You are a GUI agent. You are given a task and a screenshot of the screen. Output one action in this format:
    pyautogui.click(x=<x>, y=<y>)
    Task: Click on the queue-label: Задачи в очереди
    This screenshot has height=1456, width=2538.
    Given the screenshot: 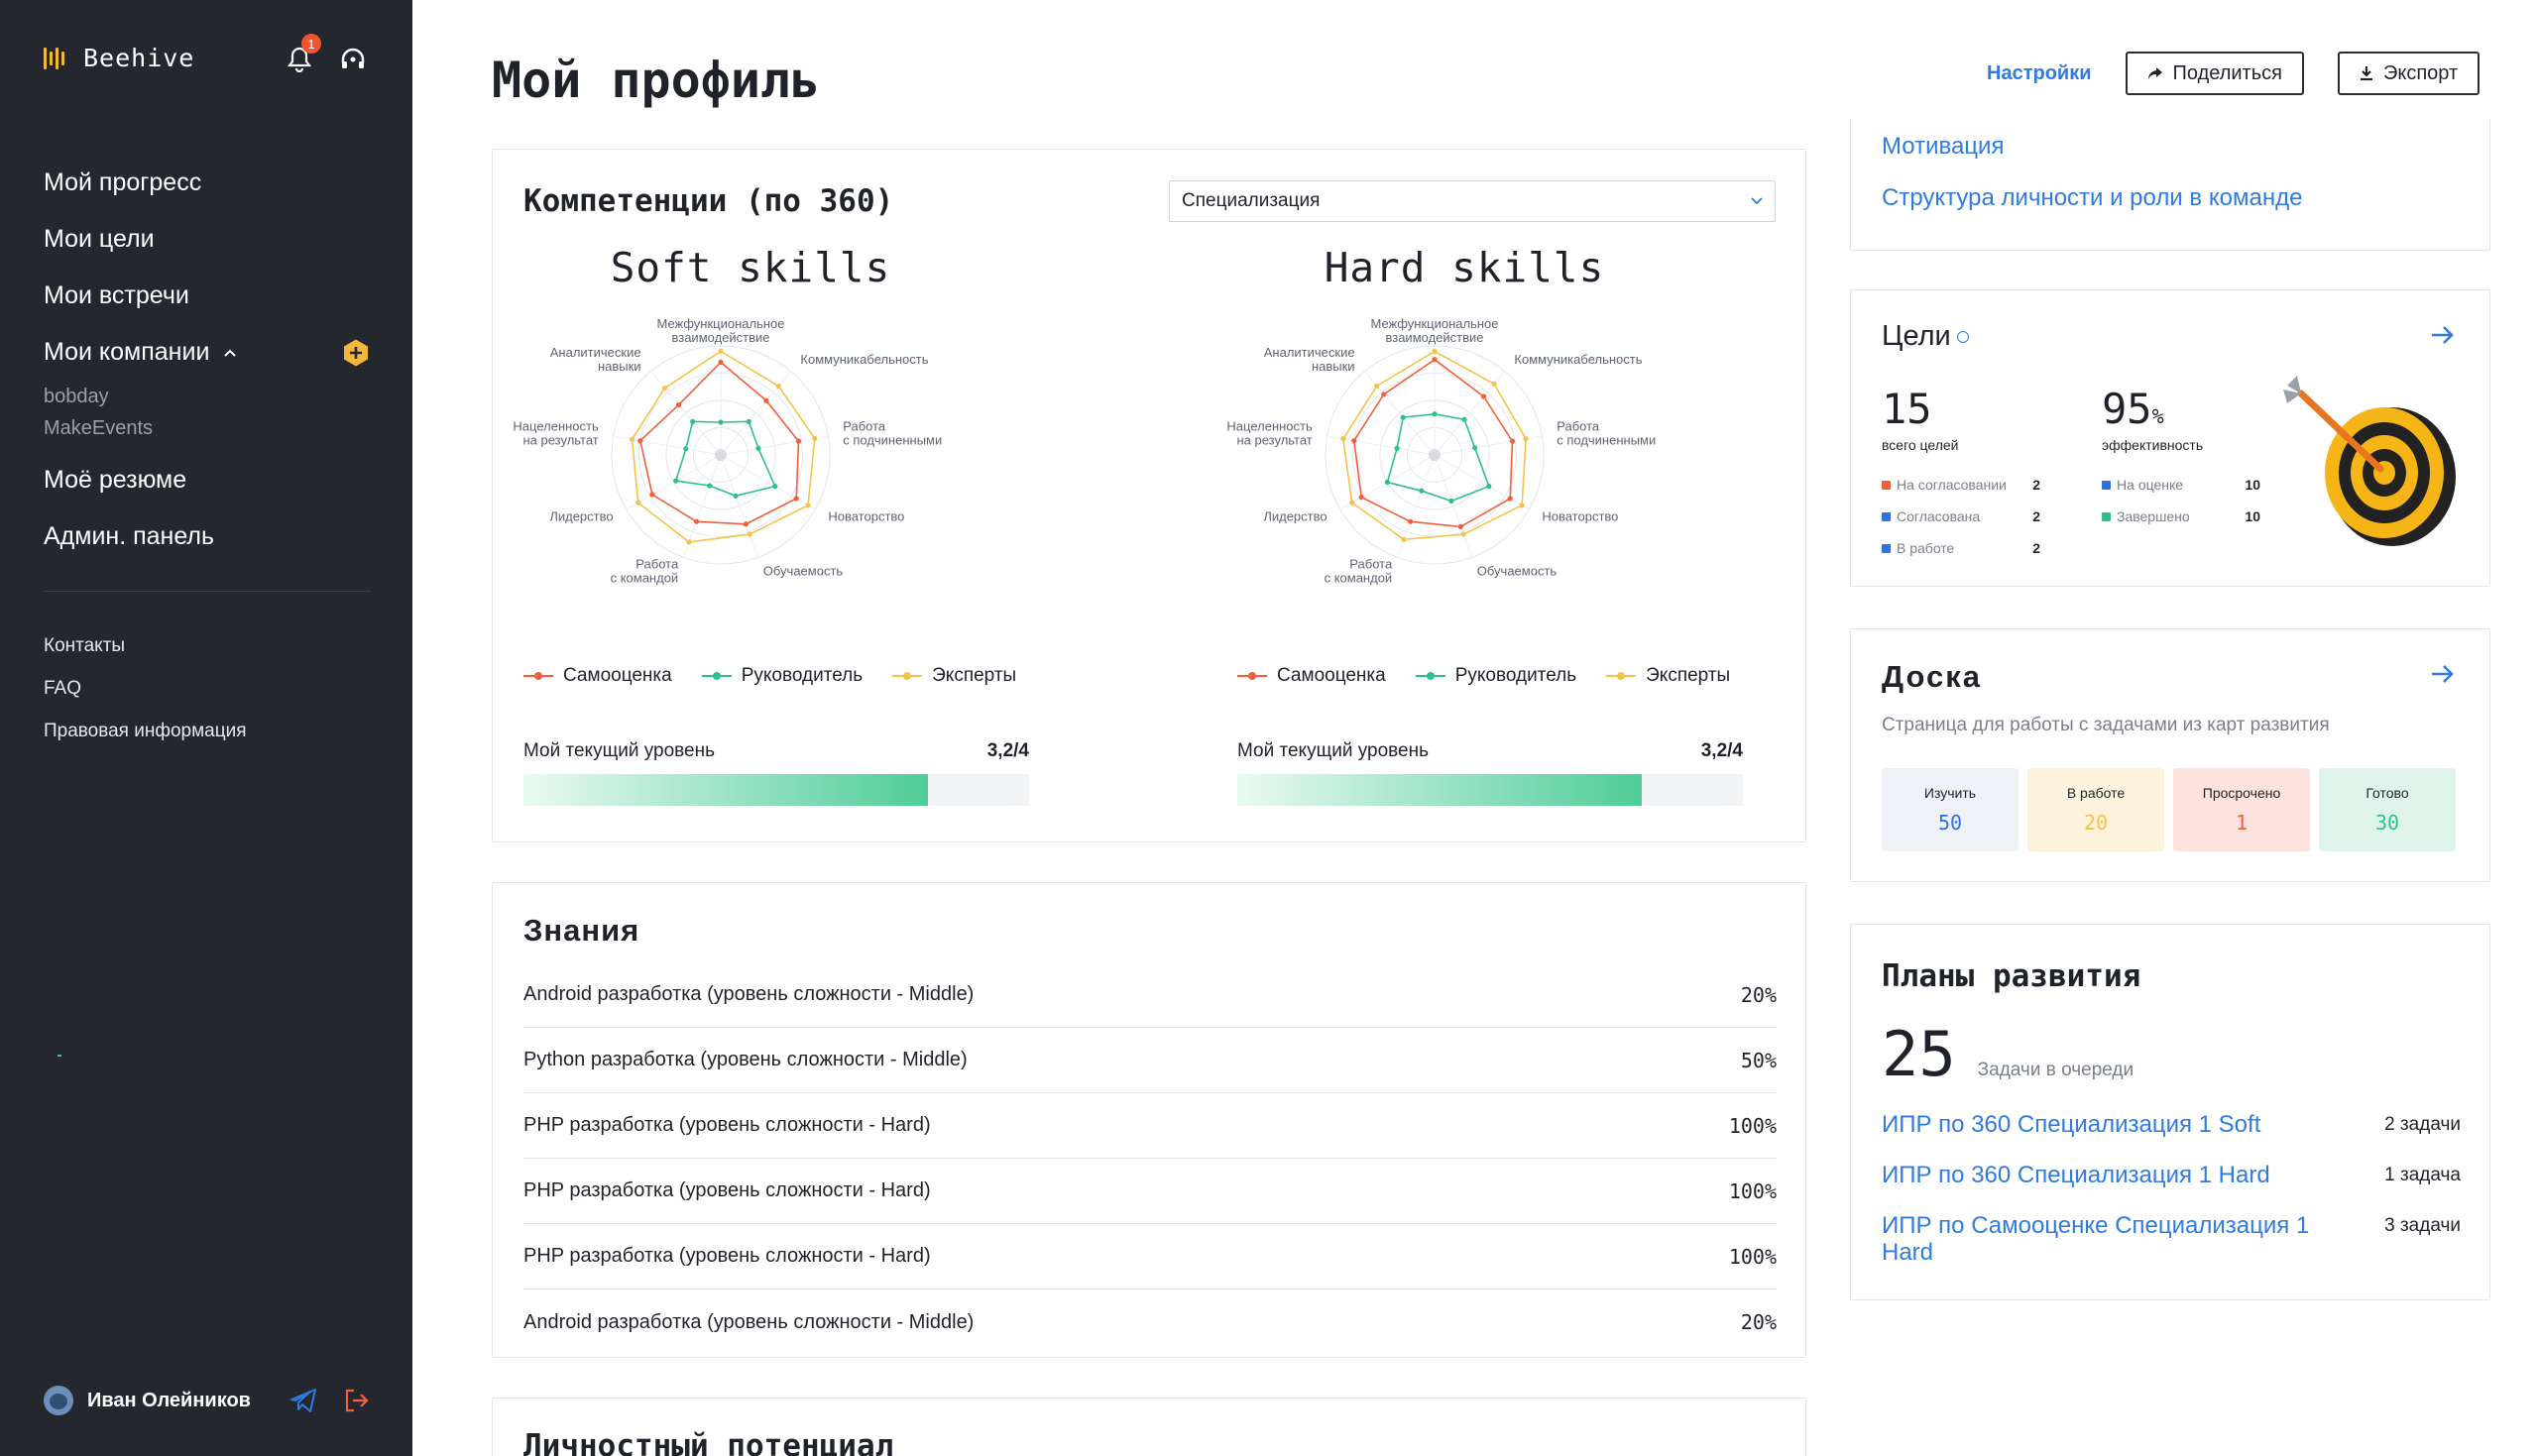 What is the action you would take?
    pyautogui.click(x=2055, y=1070)
    